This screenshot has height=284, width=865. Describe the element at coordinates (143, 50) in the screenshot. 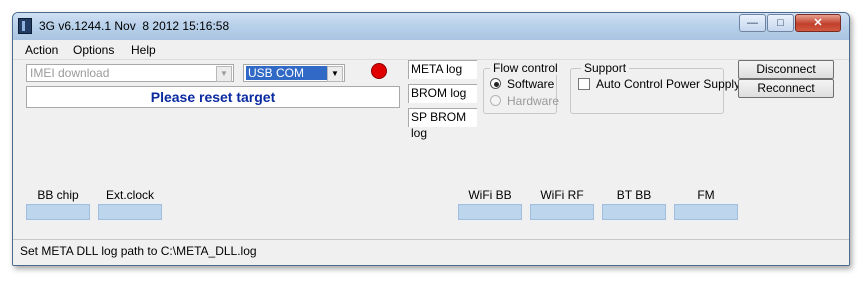

I see `menu-help: Help` at that location.